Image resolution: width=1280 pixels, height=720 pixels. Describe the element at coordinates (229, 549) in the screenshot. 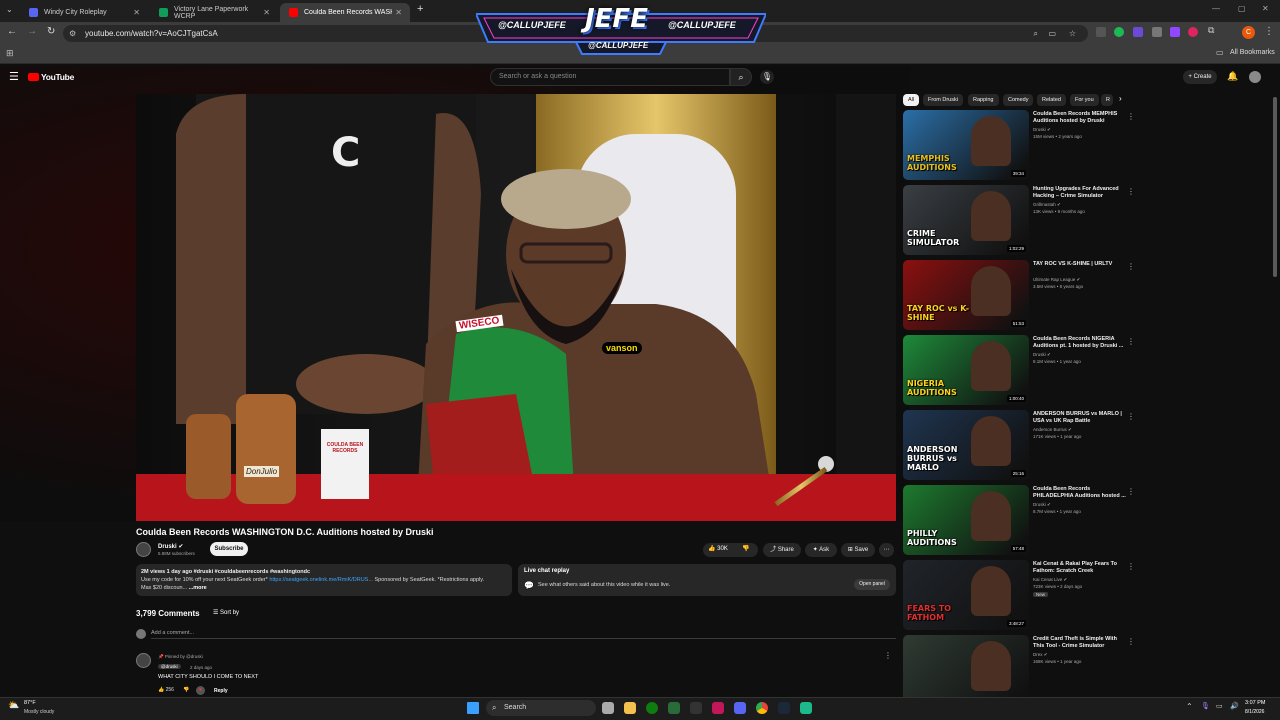

I see `subscribe-button: Subscribe` at that location.